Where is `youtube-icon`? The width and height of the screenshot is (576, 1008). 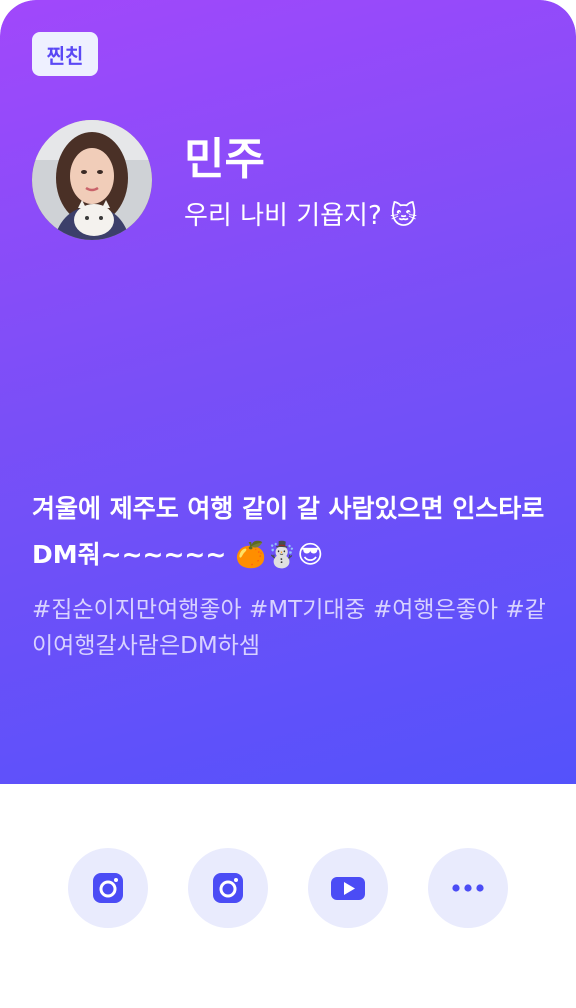
youtube-icon is located at coordinates (348, 888).